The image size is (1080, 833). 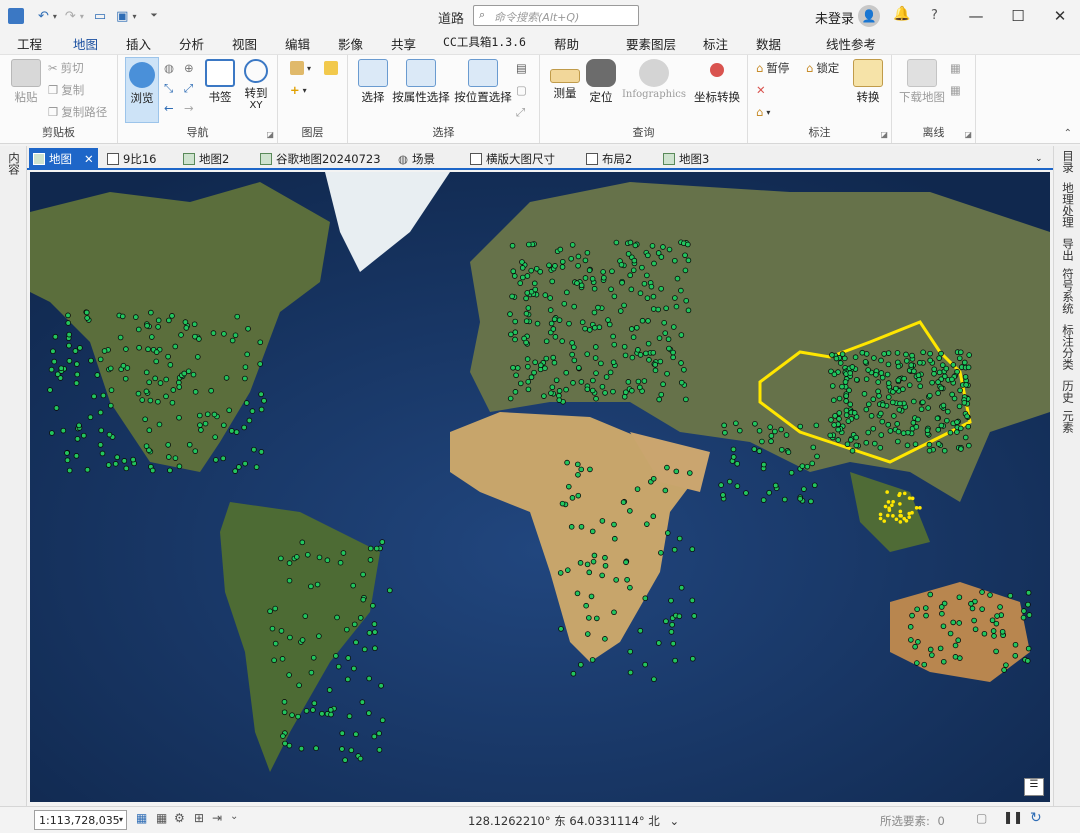 I want to click on symbology-pane-tab: 符号系统, so click(x=1068, y=291).